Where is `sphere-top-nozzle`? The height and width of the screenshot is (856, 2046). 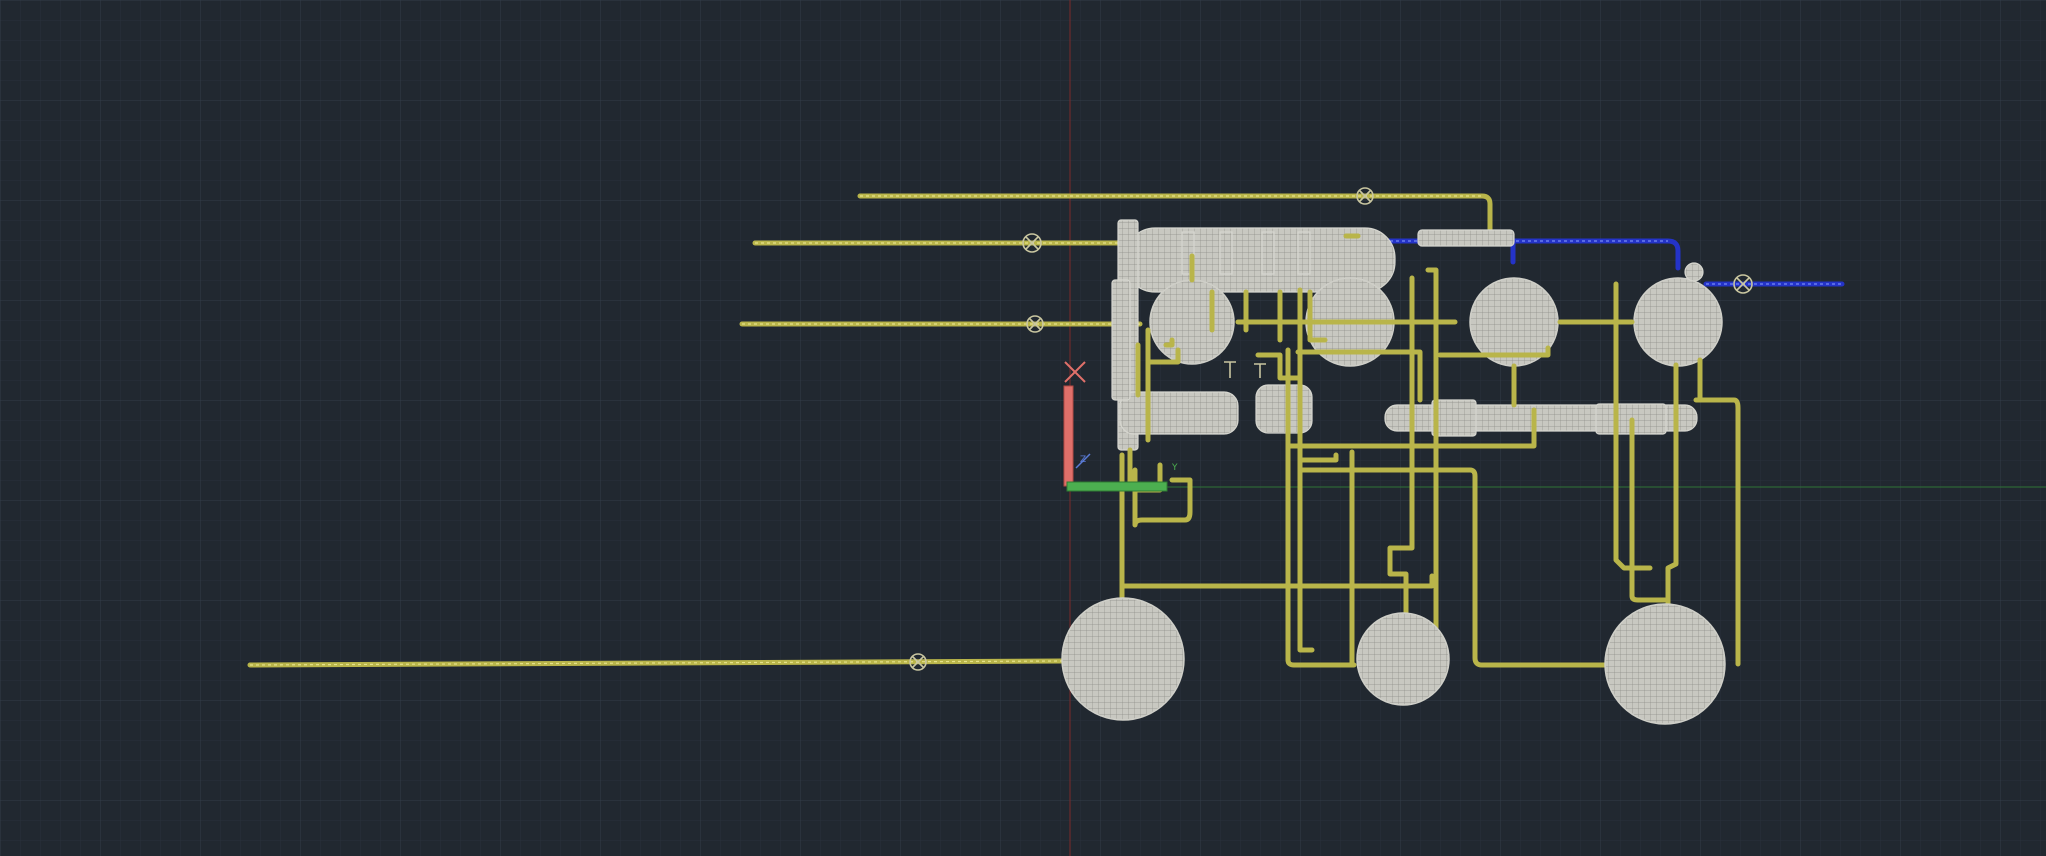
sphere-top-nozzle is located at coordinates (1694, 272).